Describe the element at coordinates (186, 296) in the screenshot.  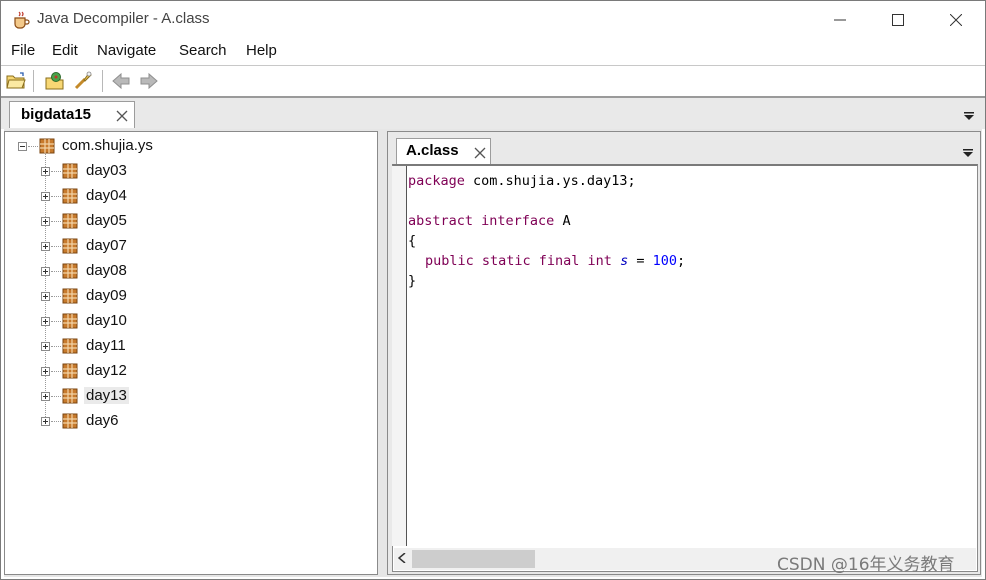
I see `tree-item-day09: day09` at that location.